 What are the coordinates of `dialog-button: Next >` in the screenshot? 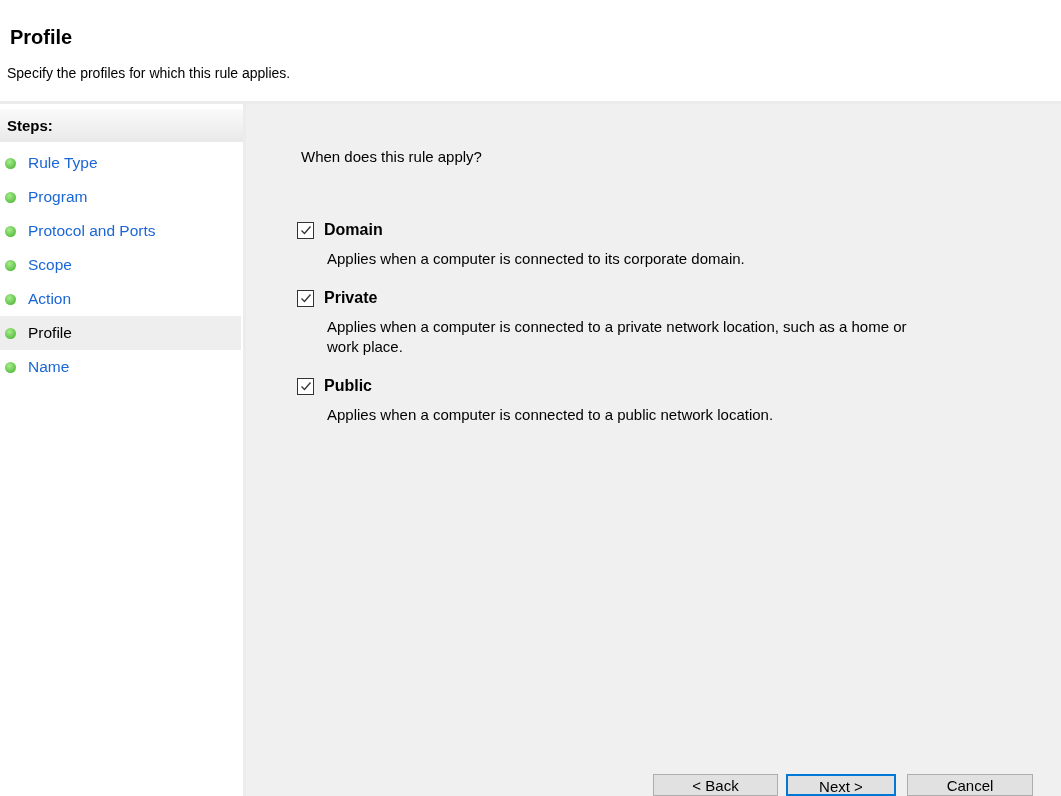 It's located at (841, 785).